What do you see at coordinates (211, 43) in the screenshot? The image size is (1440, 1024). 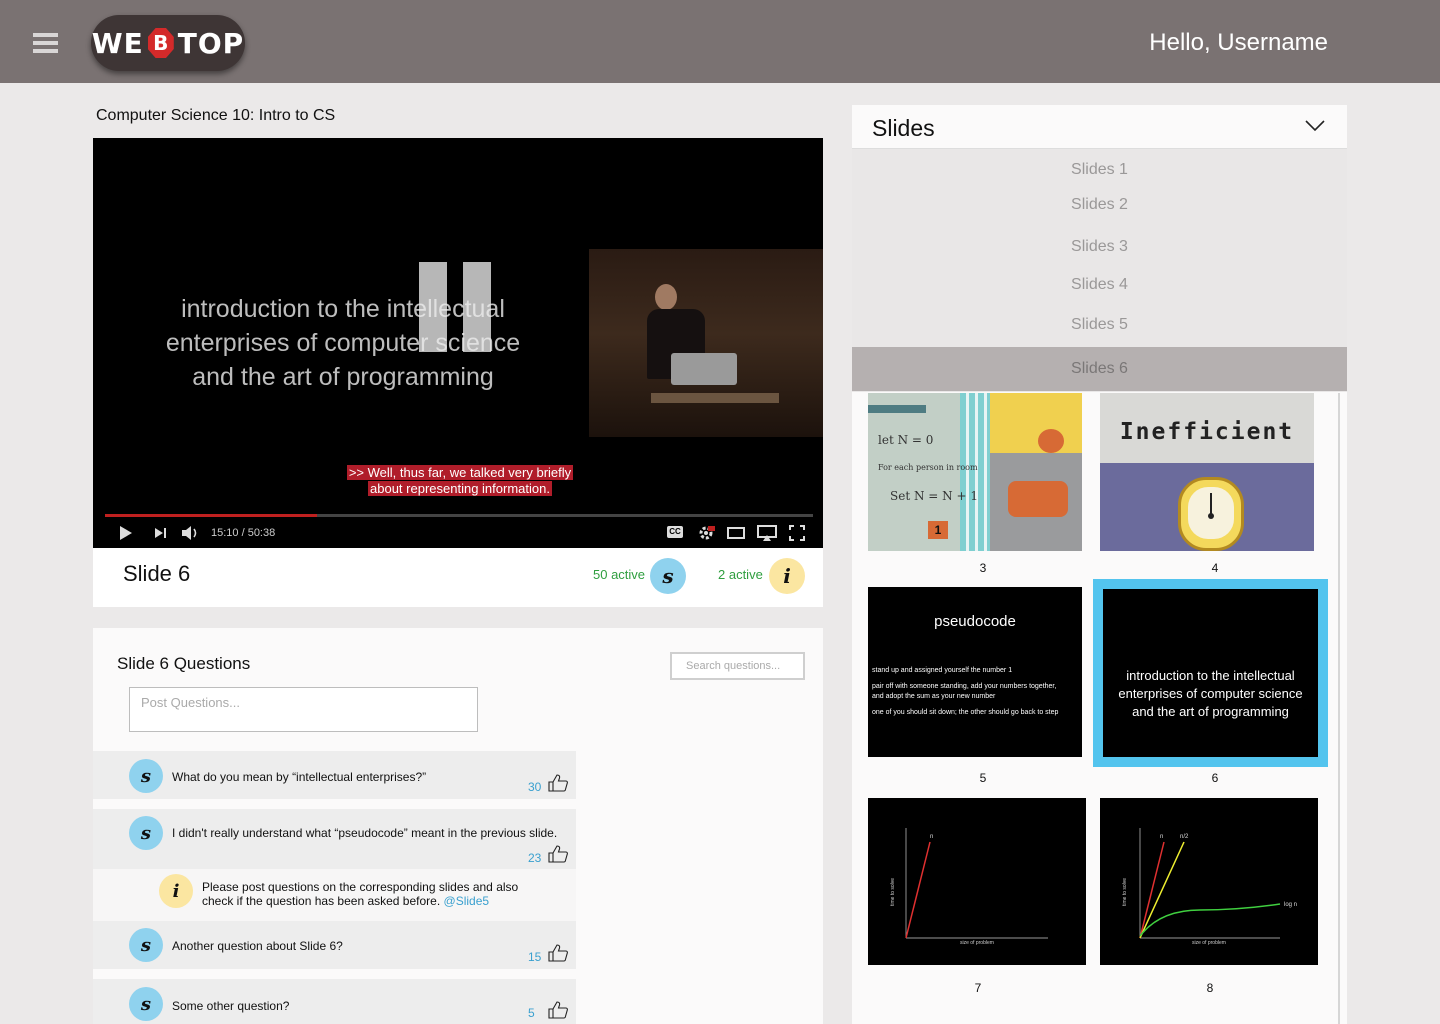 I see `logo-text-top: TOP` at bounding box center [211, 43].